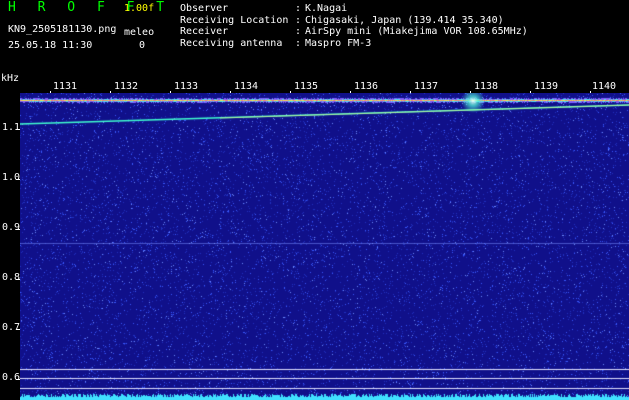  What do you see at coordinates (62, 29) in the screenshot?
I see `filename-label: KN9_2505181130.png` at bounding box center [62, 29].